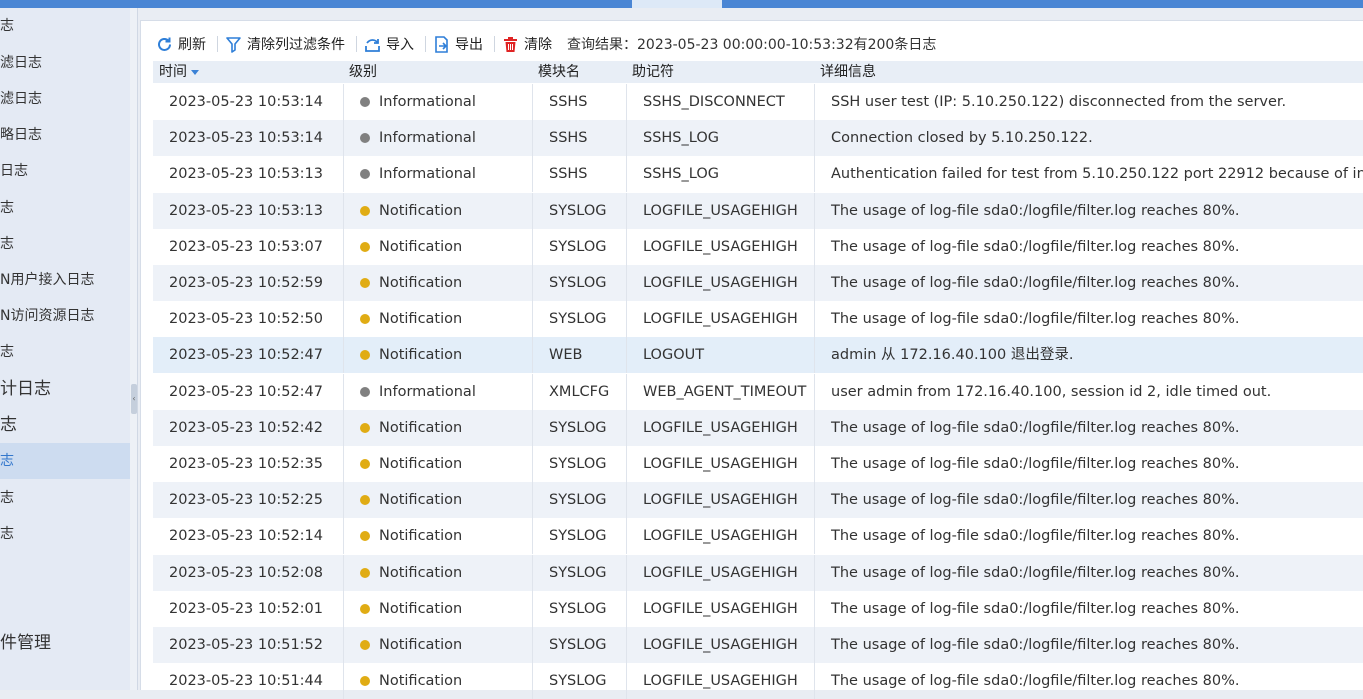 The height and width of the screenshot is (699, 1363). Describe the element at coordinates (246, 500) in the screenshot. I see `cell-time: 2023-05-23 10:52:25` at that location.